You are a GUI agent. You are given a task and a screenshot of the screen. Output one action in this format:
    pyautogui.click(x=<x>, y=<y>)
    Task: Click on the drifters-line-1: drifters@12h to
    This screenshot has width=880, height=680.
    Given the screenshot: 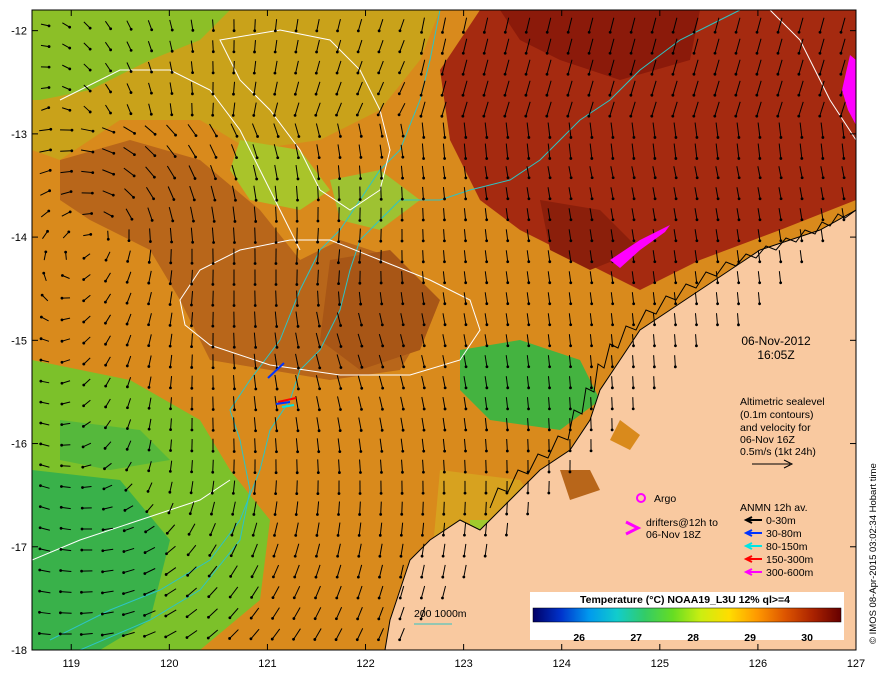 What is the action you would take?
    pyautogui.click(x=682, y=523)
    